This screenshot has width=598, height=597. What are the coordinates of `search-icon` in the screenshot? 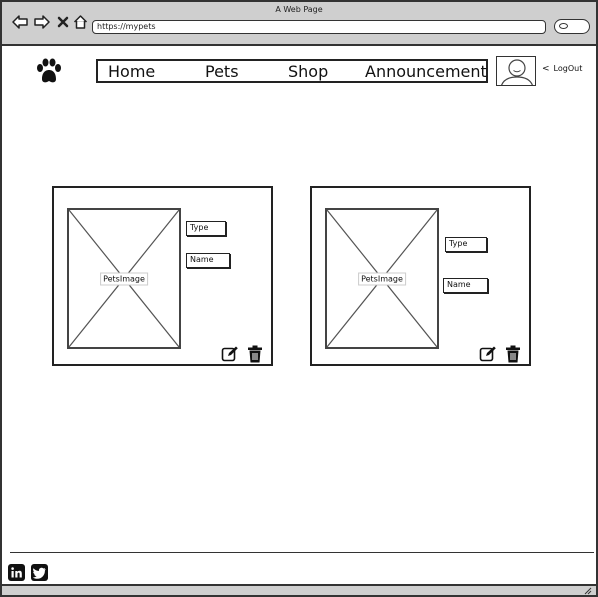 It's located at (563, 26).